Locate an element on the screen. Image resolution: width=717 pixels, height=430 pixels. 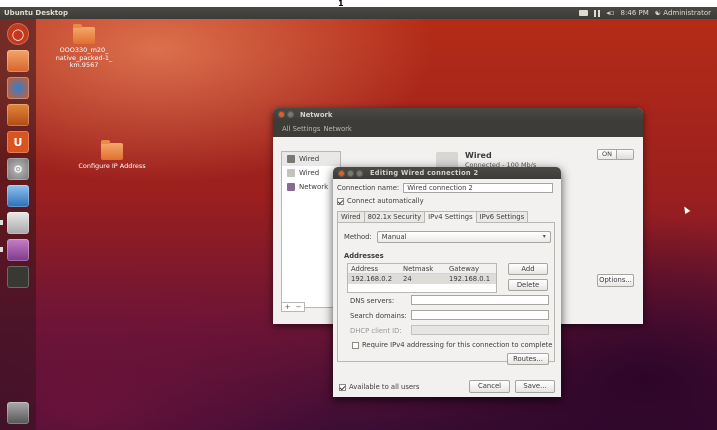
toggle-label: ON is located at coordinates (607, 154).